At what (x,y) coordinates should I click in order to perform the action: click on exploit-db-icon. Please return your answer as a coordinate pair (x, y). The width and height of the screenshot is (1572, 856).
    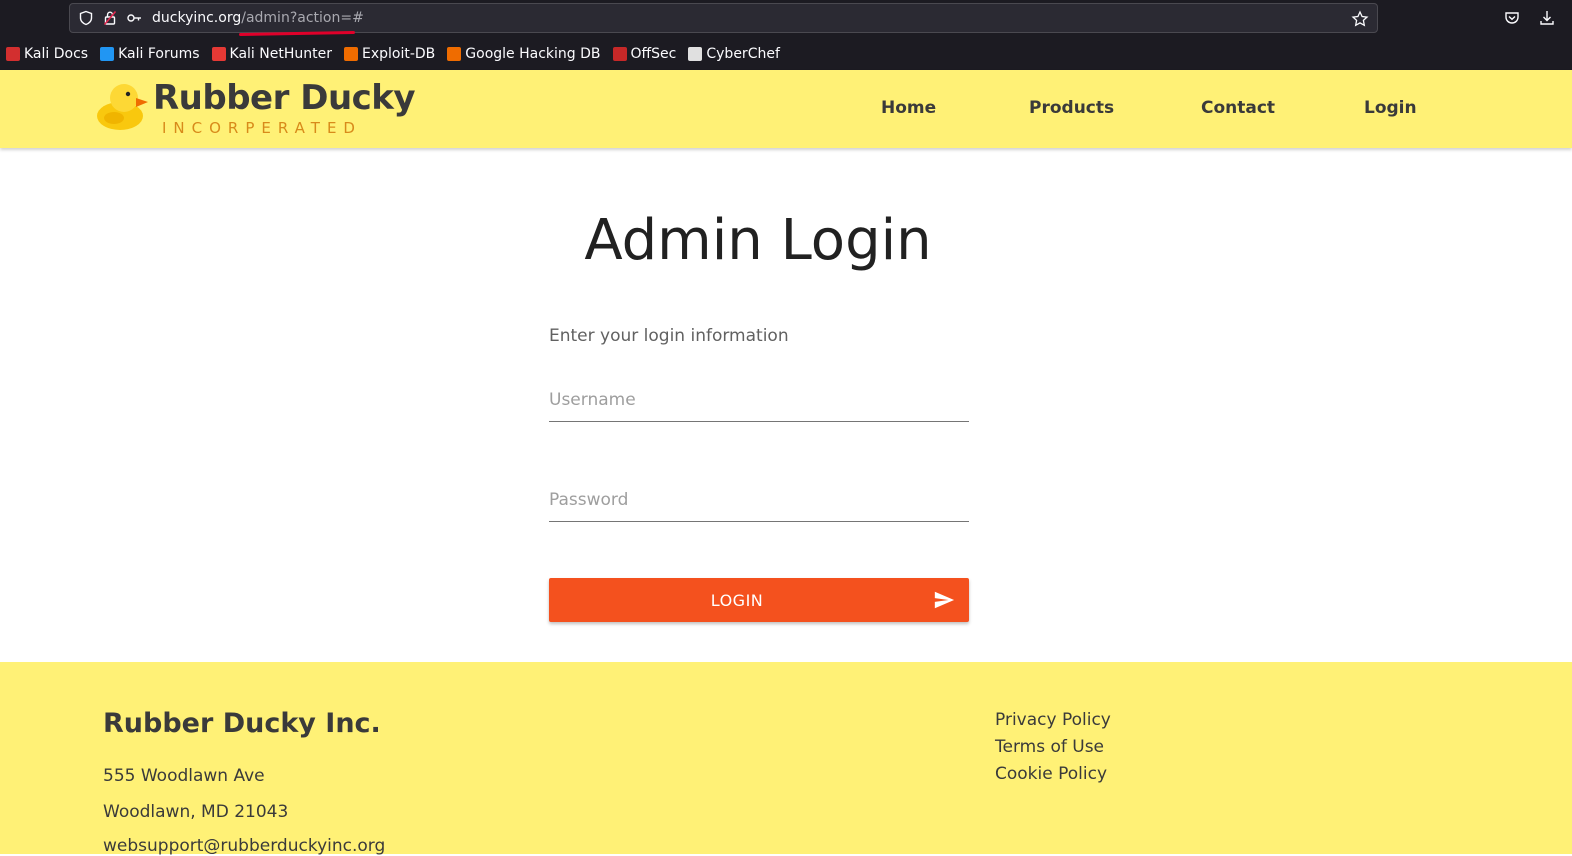
    Looking at the image, I should click on (350, 54).